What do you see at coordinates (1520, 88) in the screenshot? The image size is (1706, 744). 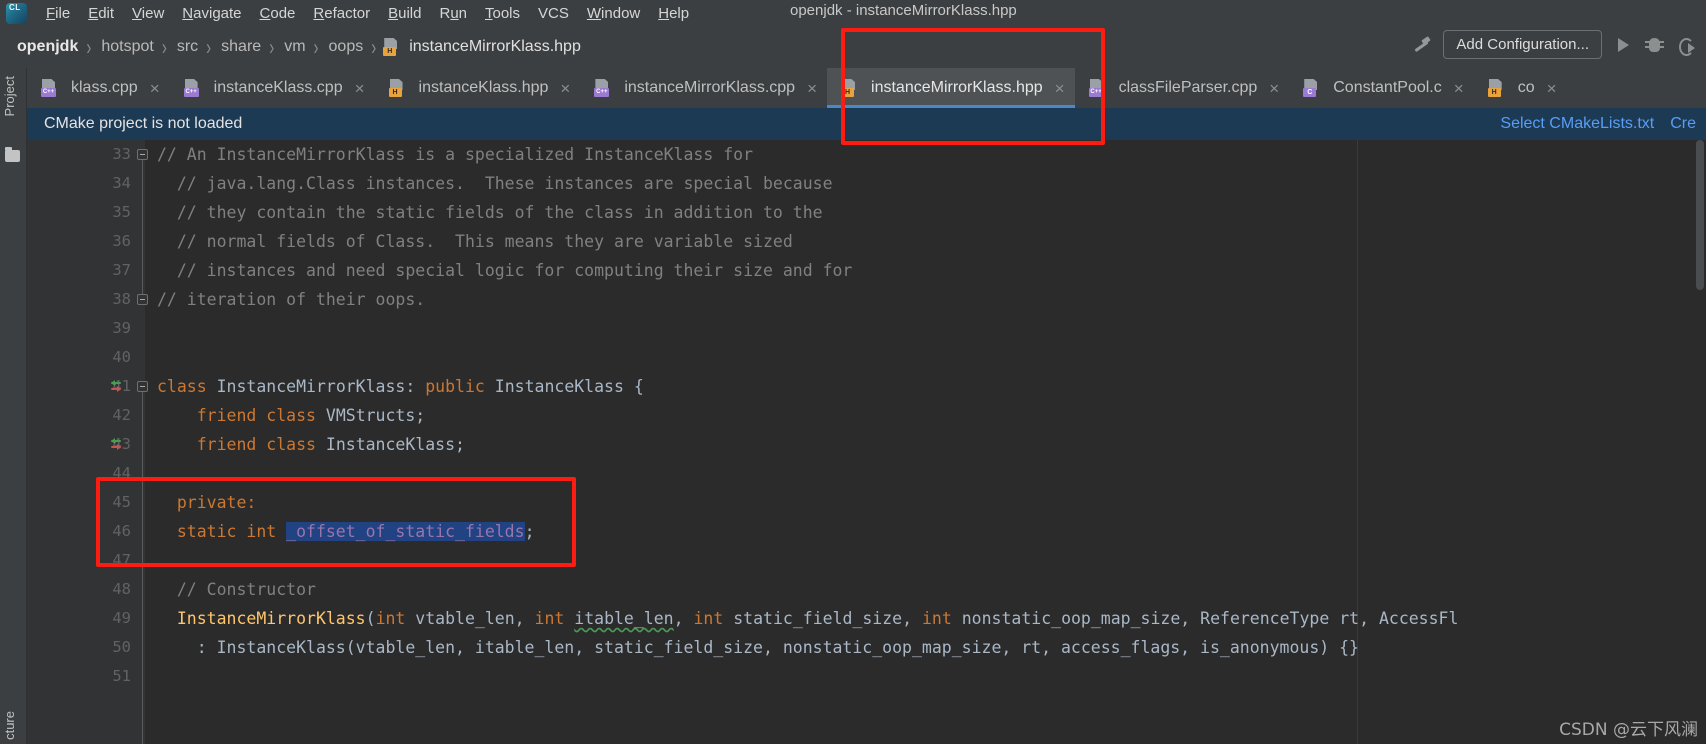 I see `editor-tab-co: co ×` at bounding box center [1520, 88].